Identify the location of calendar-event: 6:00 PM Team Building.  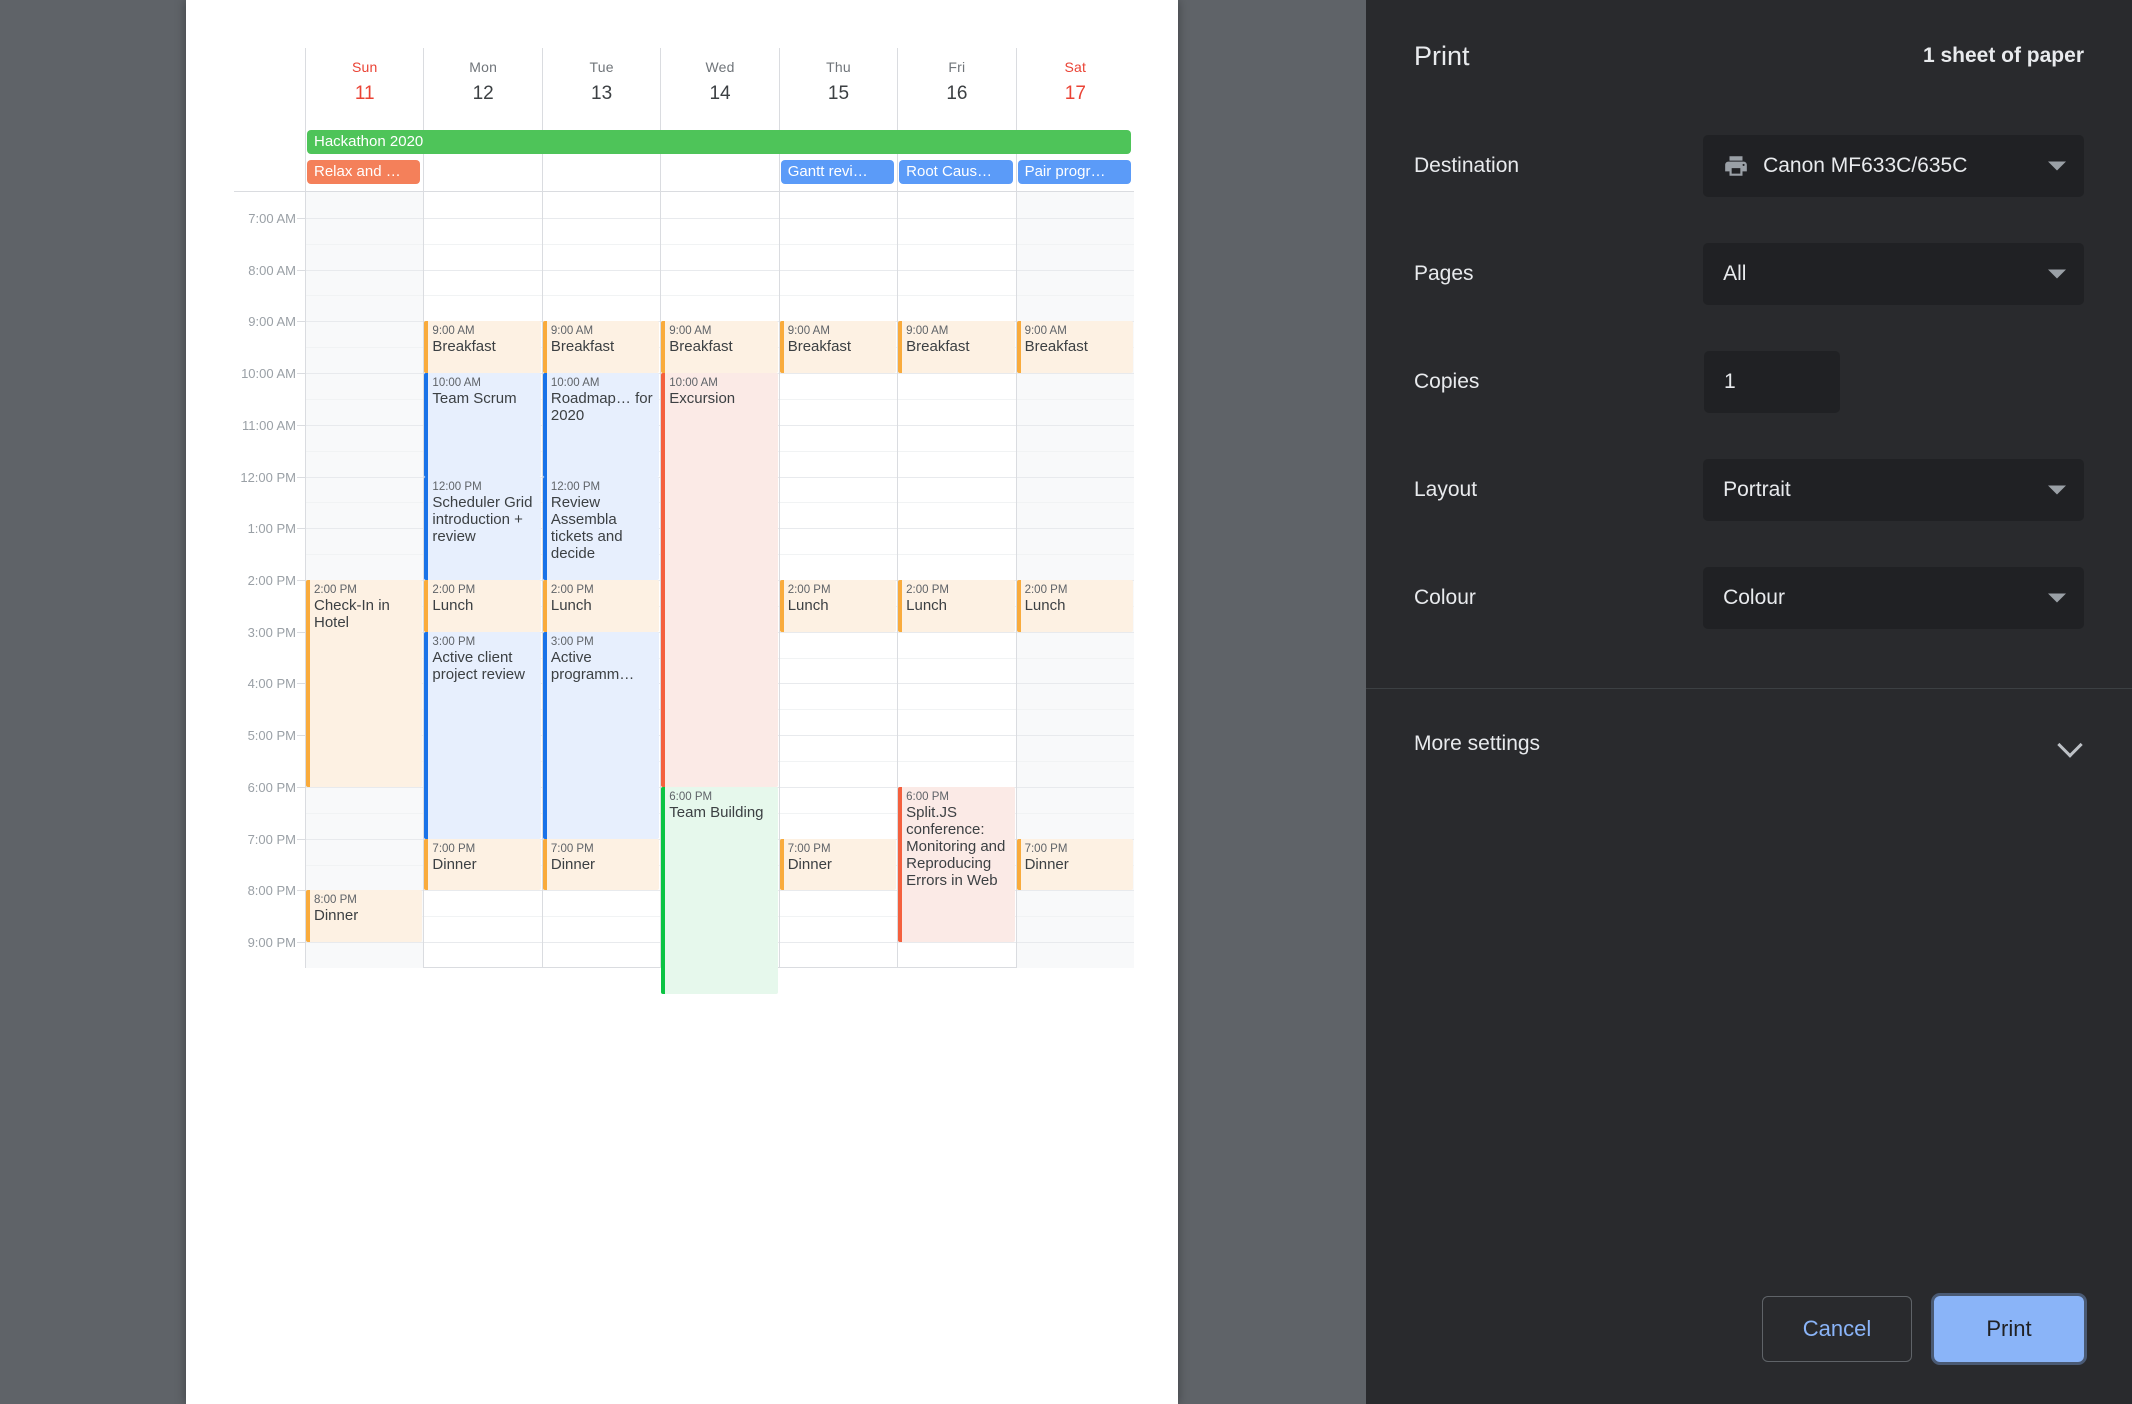
(719, 890).